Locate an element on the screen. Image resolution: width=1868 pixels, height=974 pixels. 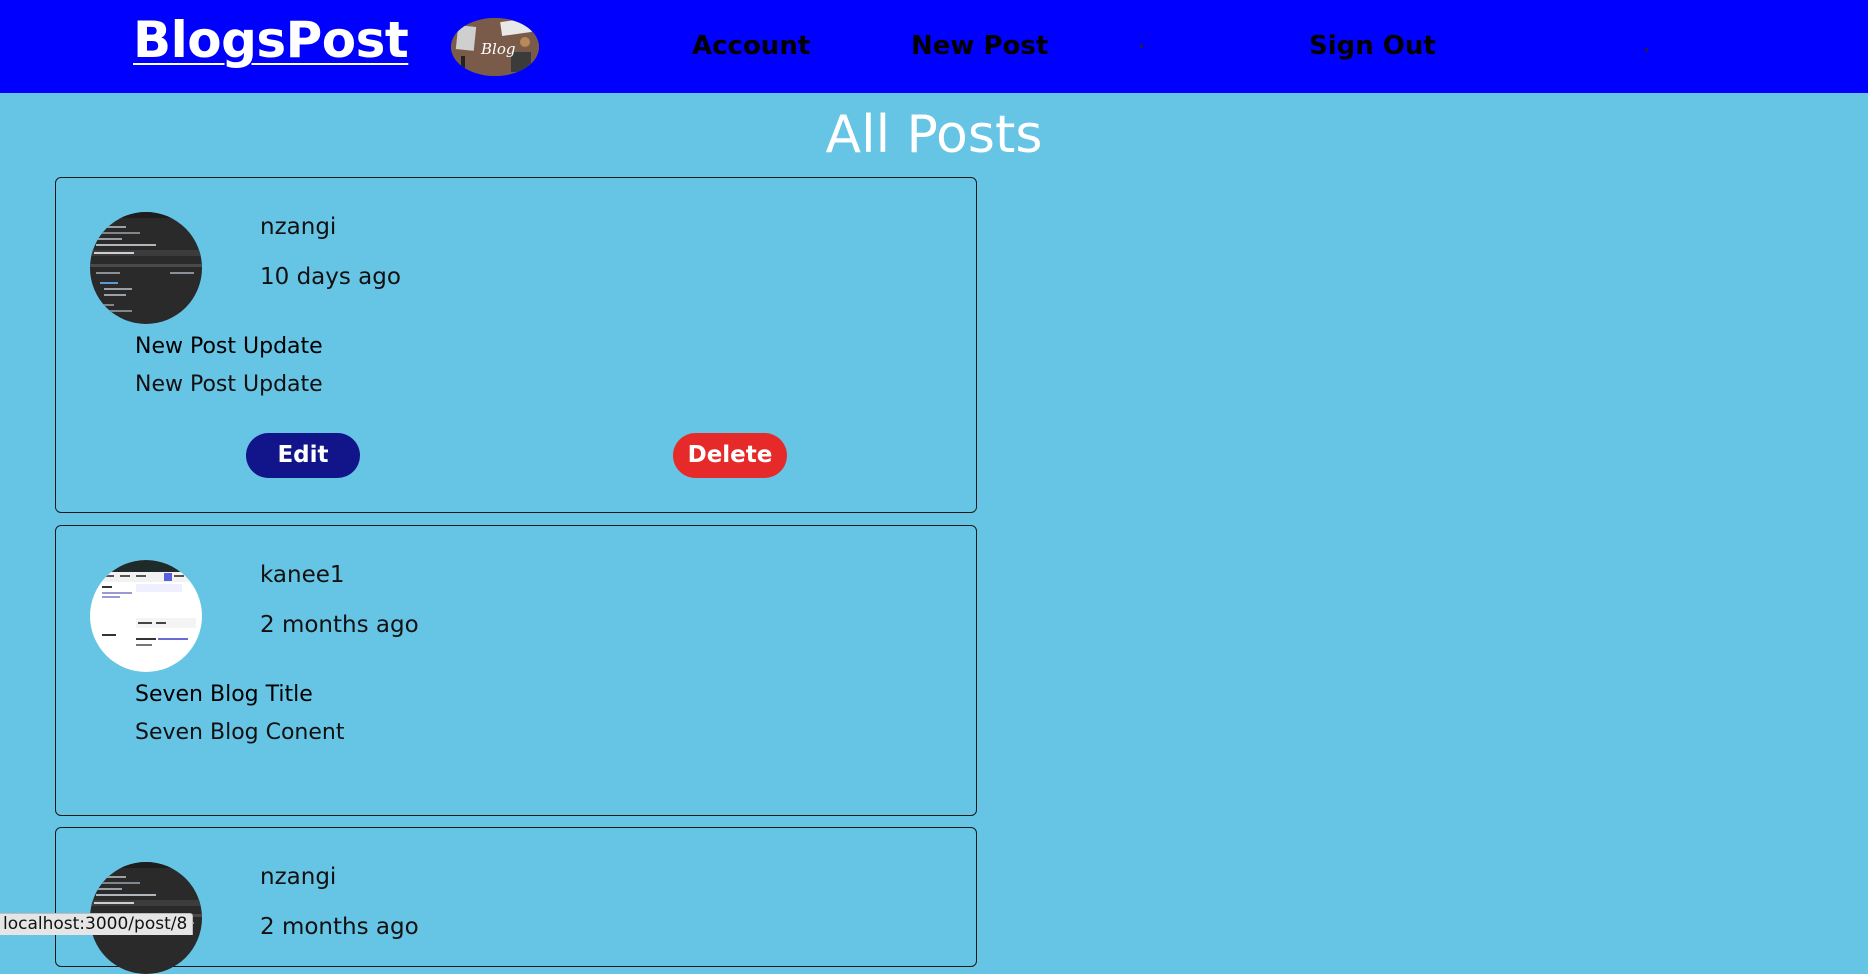
post-author: kanee1 is located at coordinates (302, 575).